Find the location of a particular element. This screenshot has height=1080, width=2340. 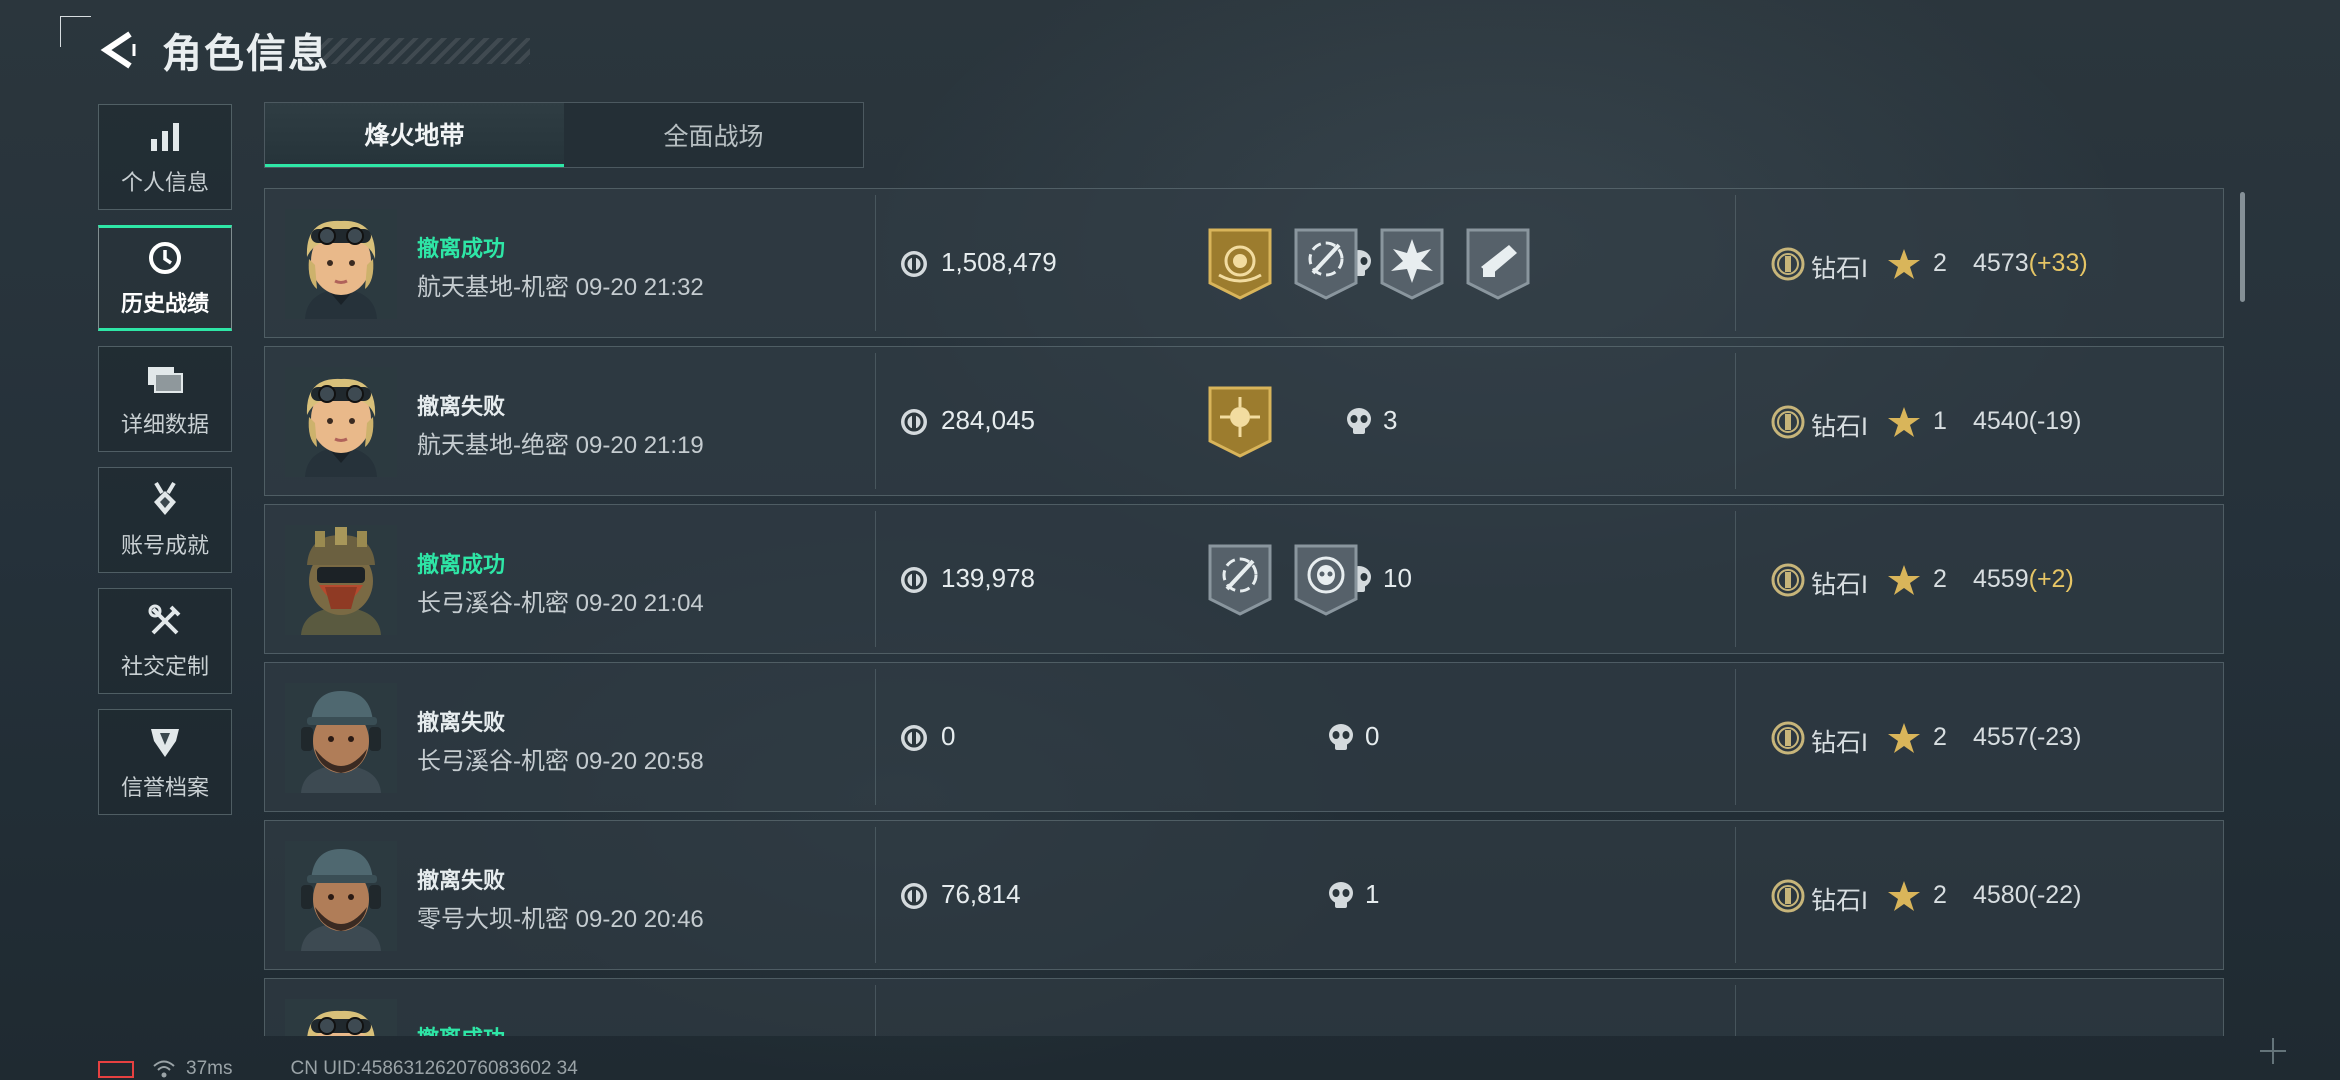

map-and-time: 航天基地-绝密 09-20 21:19 is located at coordinates (560, 445).